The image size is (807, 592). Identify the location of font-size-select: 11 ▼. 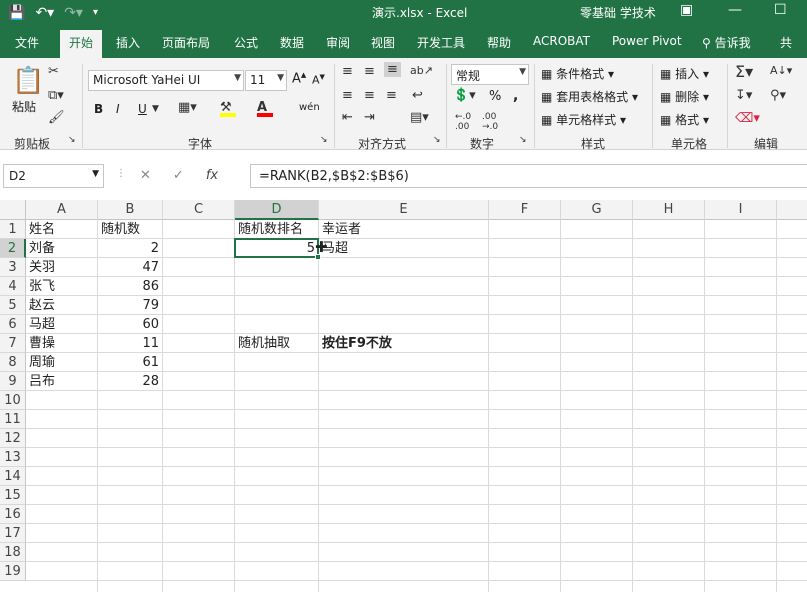
(266, 80).